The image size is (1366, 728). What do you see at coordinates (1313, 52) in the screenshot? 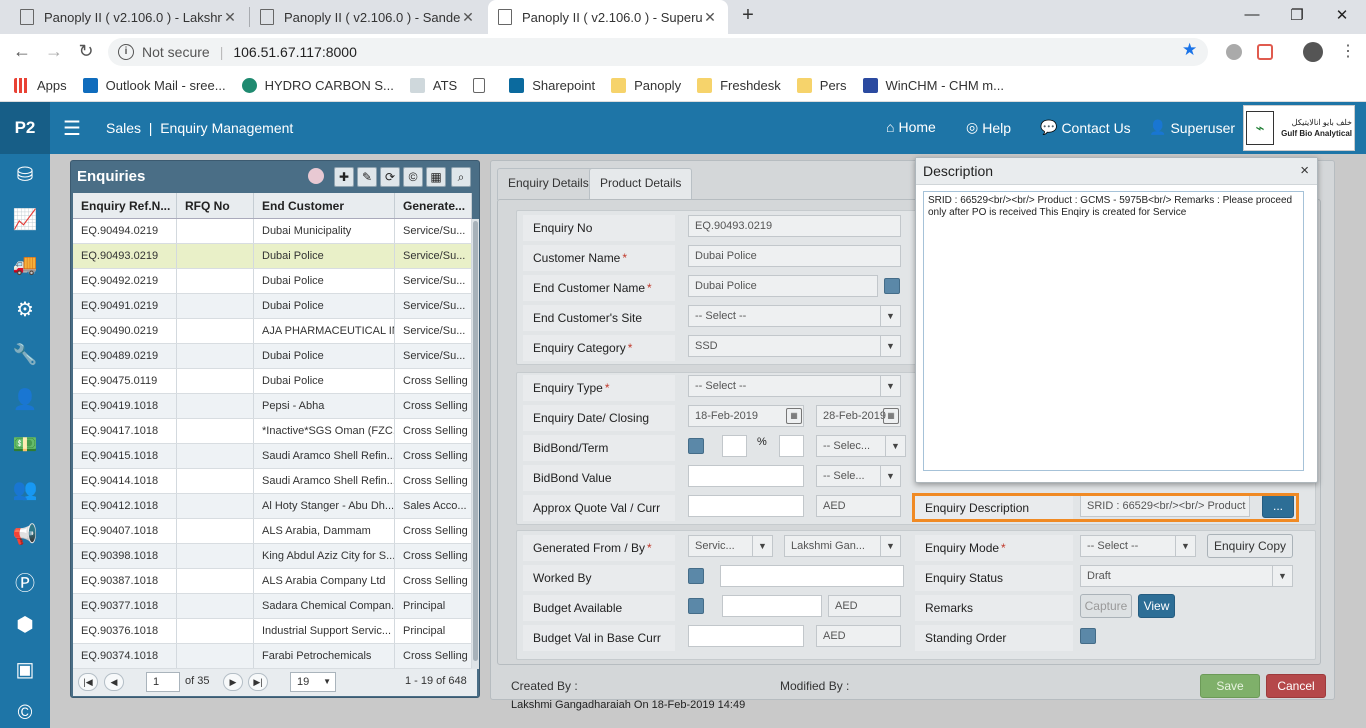
I see `profile-icon` at bounding box center [1313, 52].